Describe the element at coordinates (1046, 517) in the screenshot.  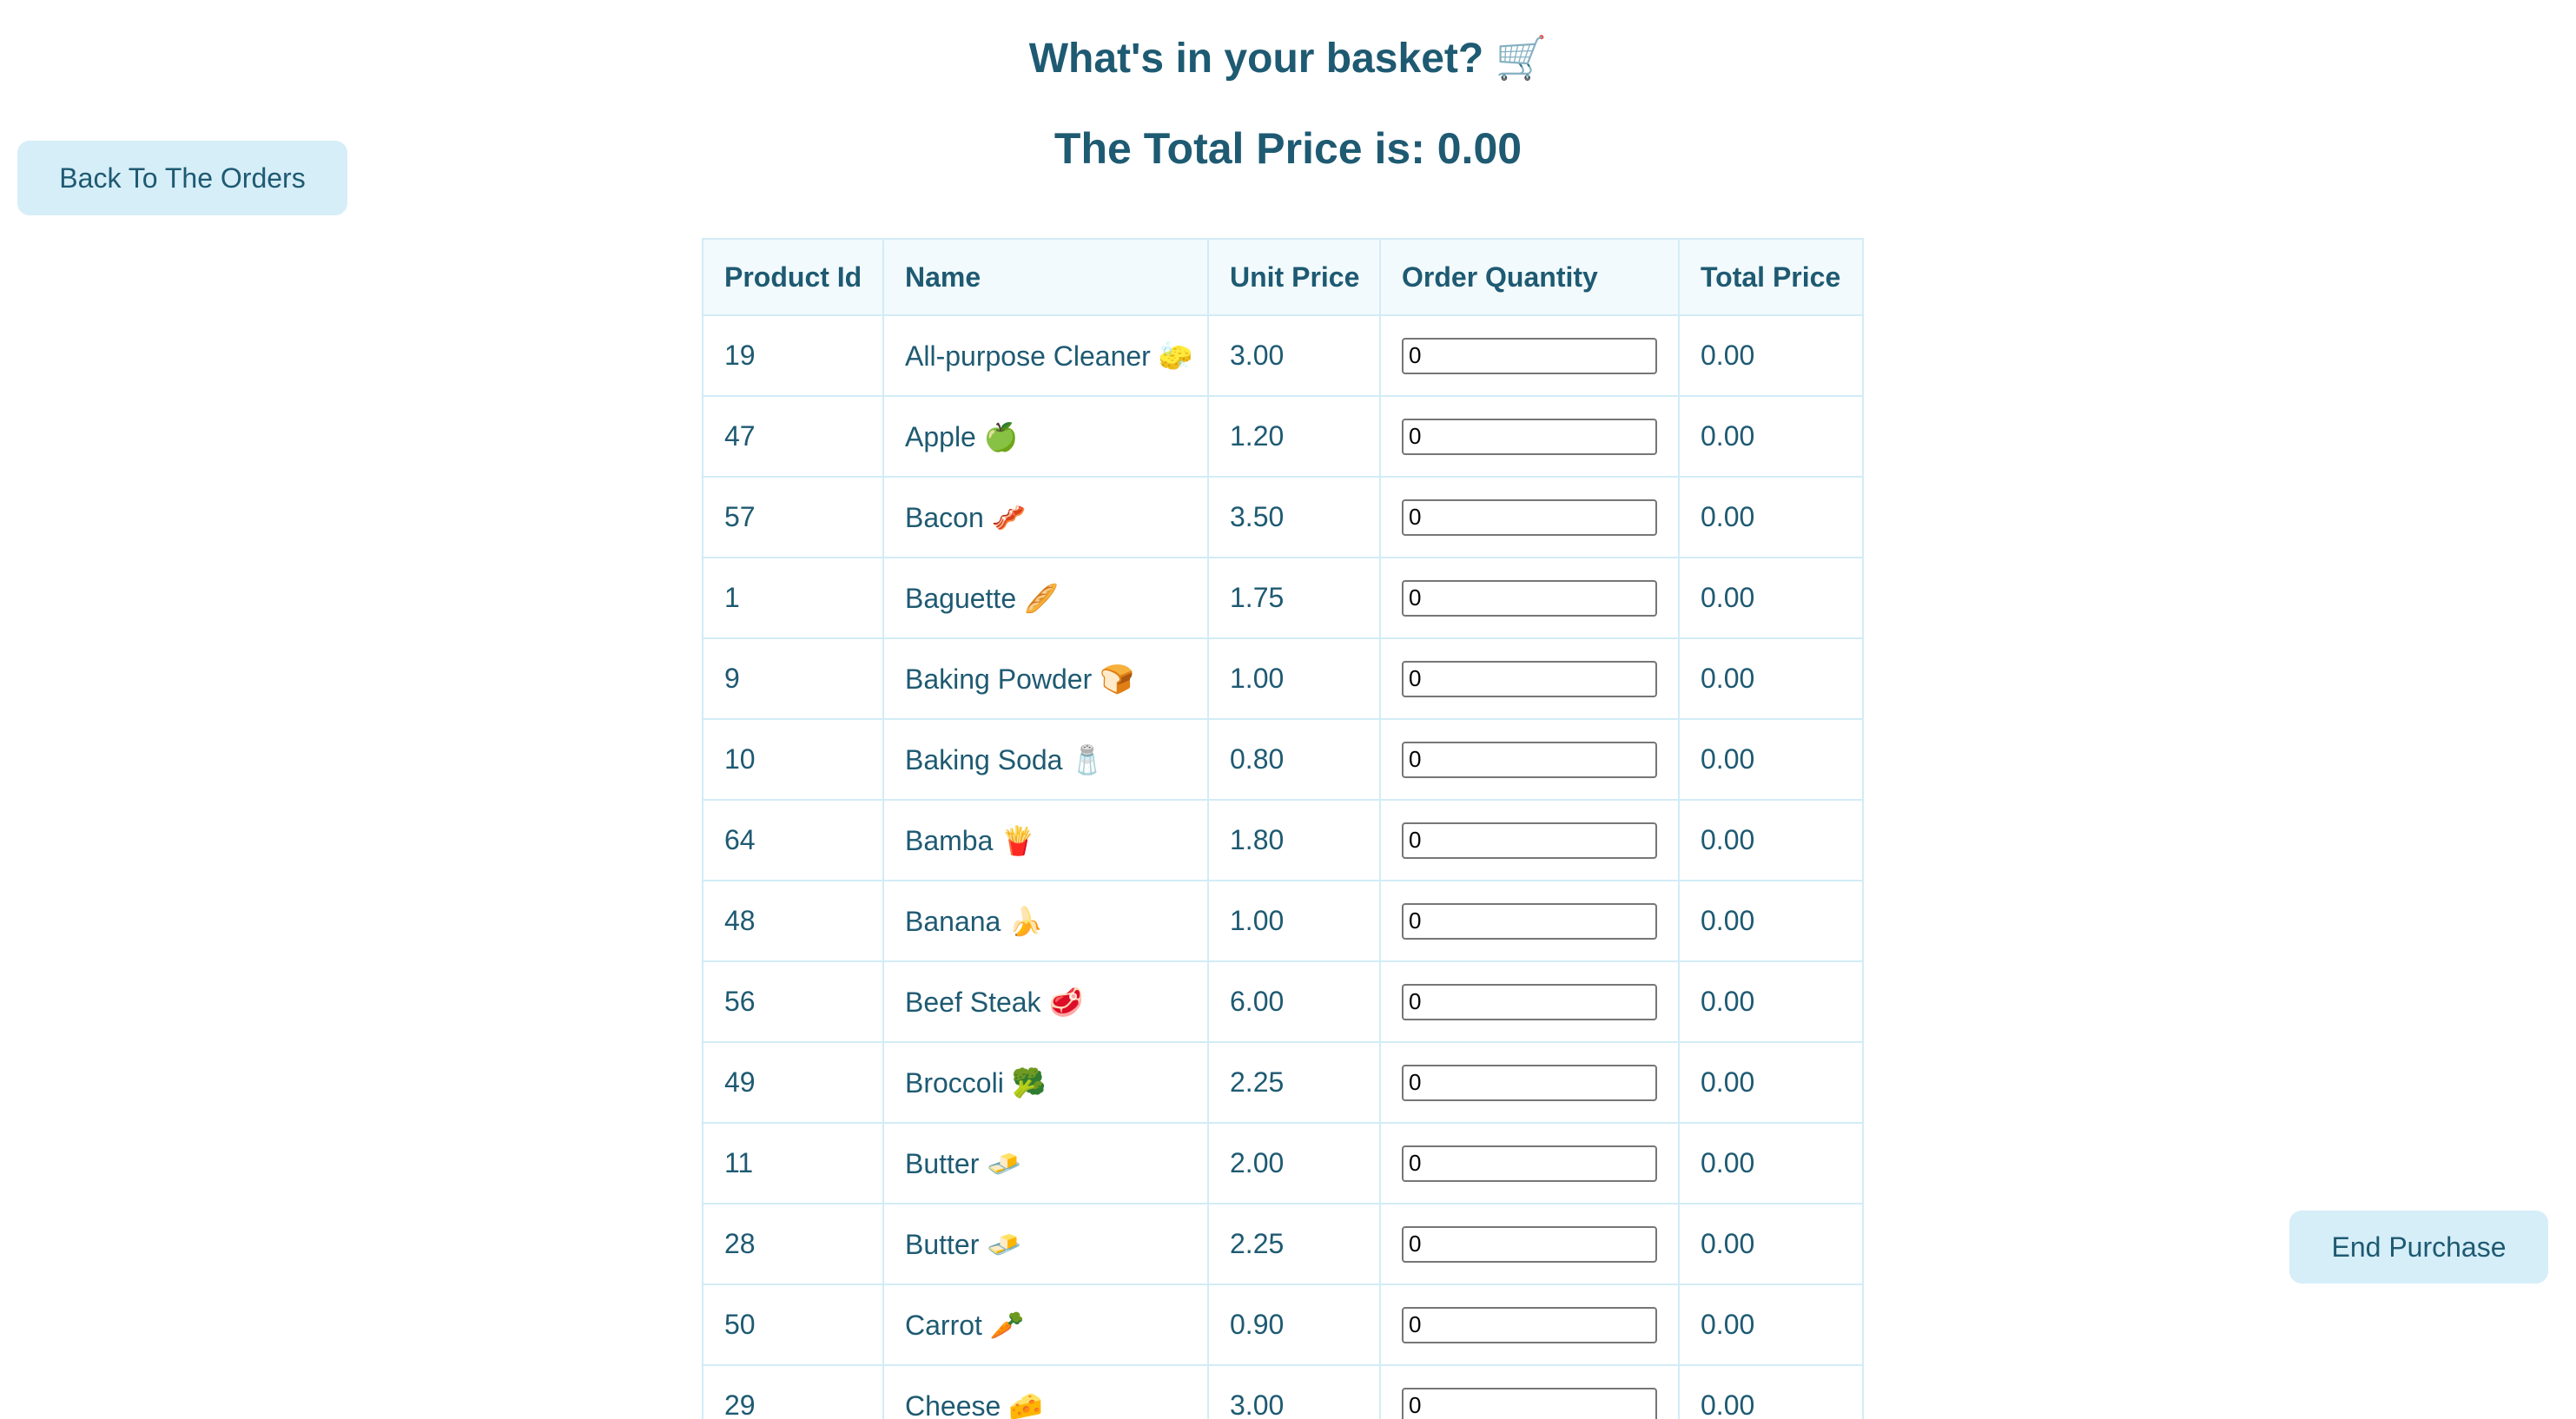
I see `product-name-cell: Bacon 🥓` at that location.